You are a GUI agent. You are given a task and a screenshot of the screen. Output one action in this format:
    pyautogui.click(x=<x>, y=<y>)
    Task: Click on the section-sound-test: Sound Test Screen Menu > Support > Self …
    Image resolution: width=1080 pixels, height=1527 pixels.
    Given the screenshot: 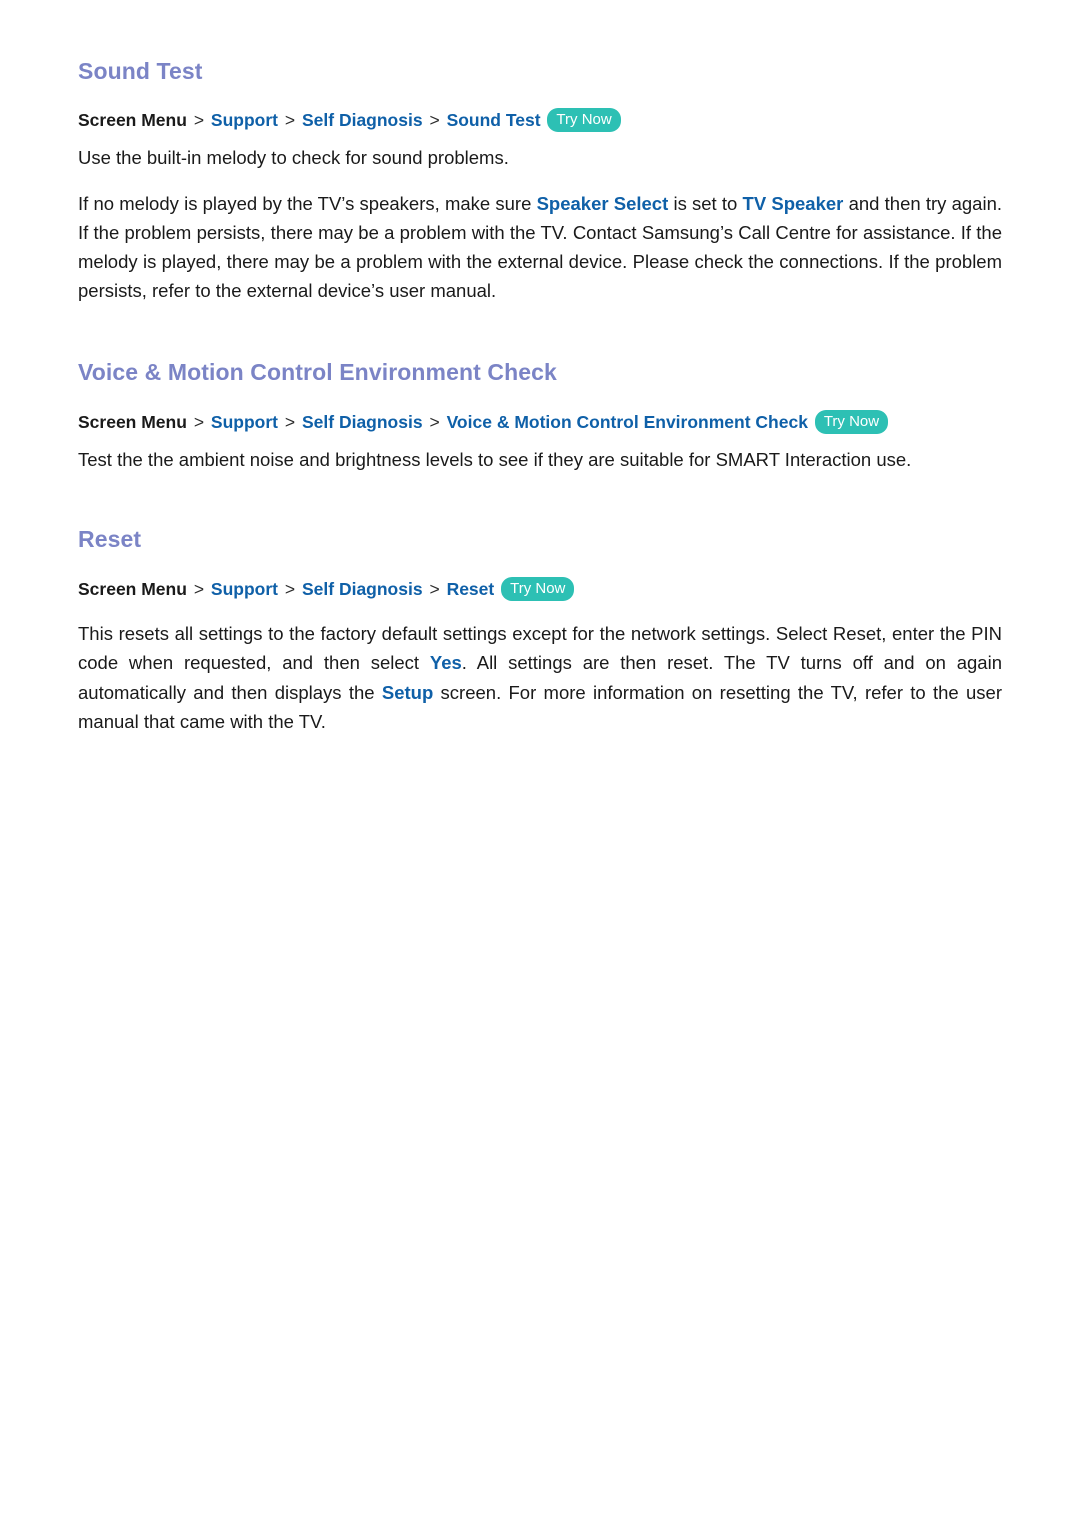 What is the action you would take?
    pyautogui.click(x=540, y=182)
    